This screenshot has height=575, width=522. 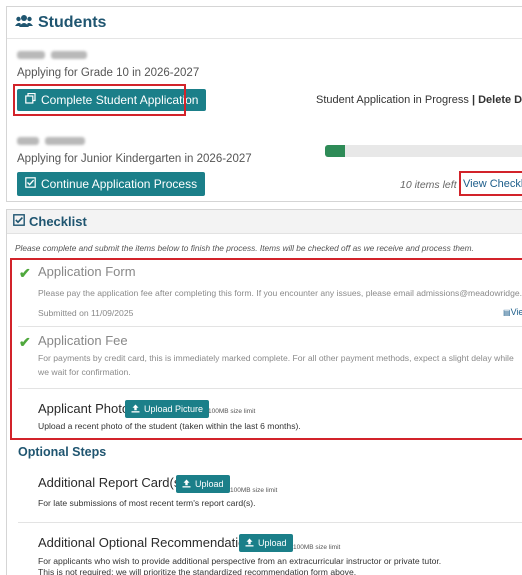 What do you see at coordinates (392, 100) in the screenshot?
I see `application-status: Student Application in Progress` at bounding box center [392, 100].